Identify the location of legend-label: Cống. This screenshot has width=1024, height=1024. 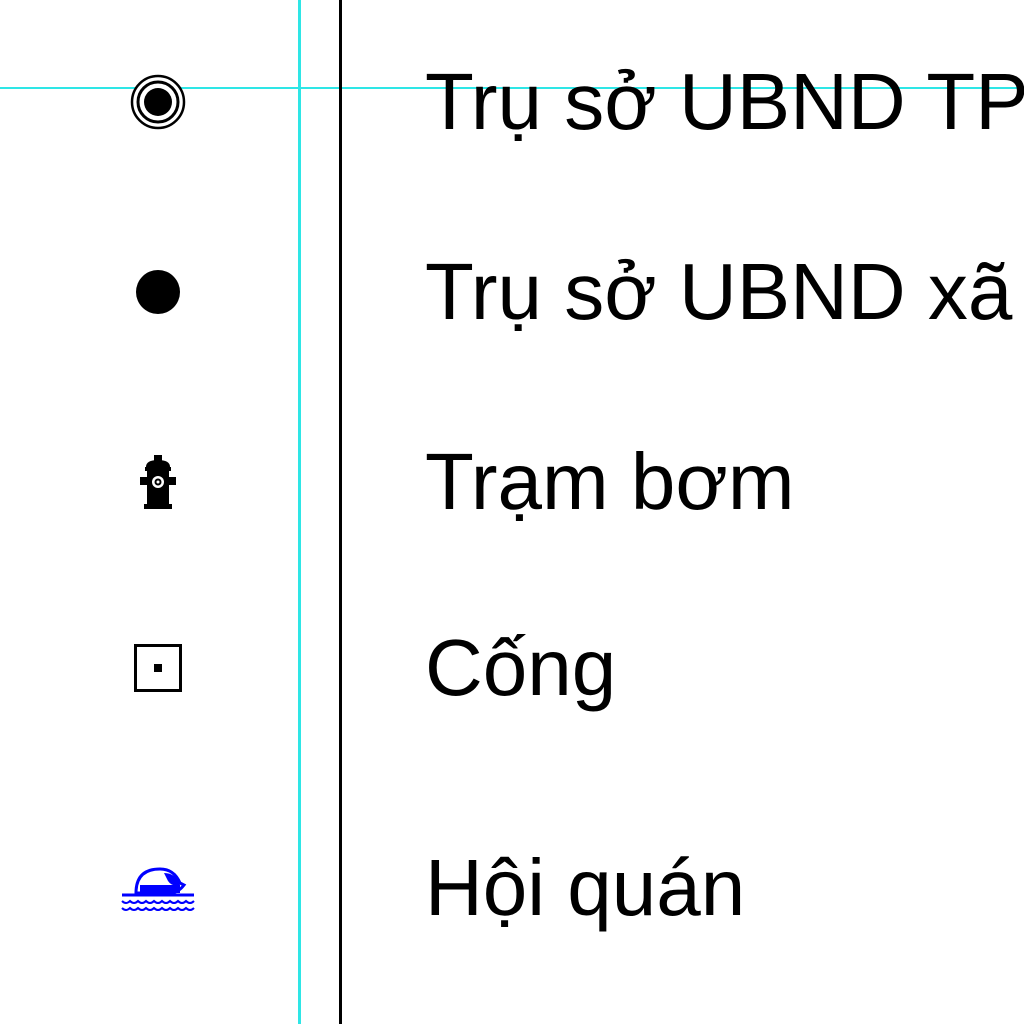
(521, 667).